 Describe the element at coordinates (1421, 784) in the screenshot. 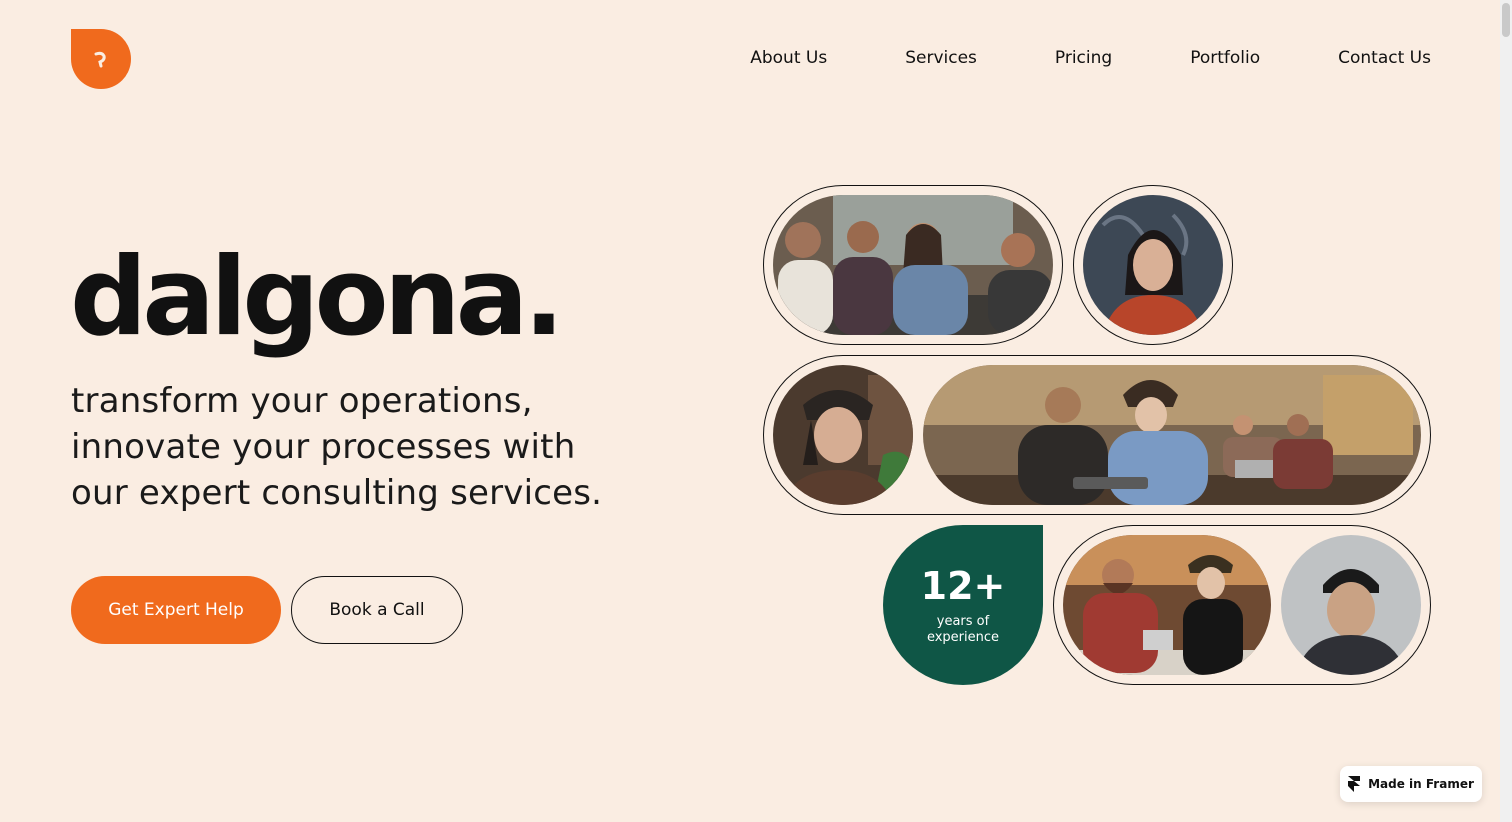

I see `framer-badge-label: Made in Framer` at that location.